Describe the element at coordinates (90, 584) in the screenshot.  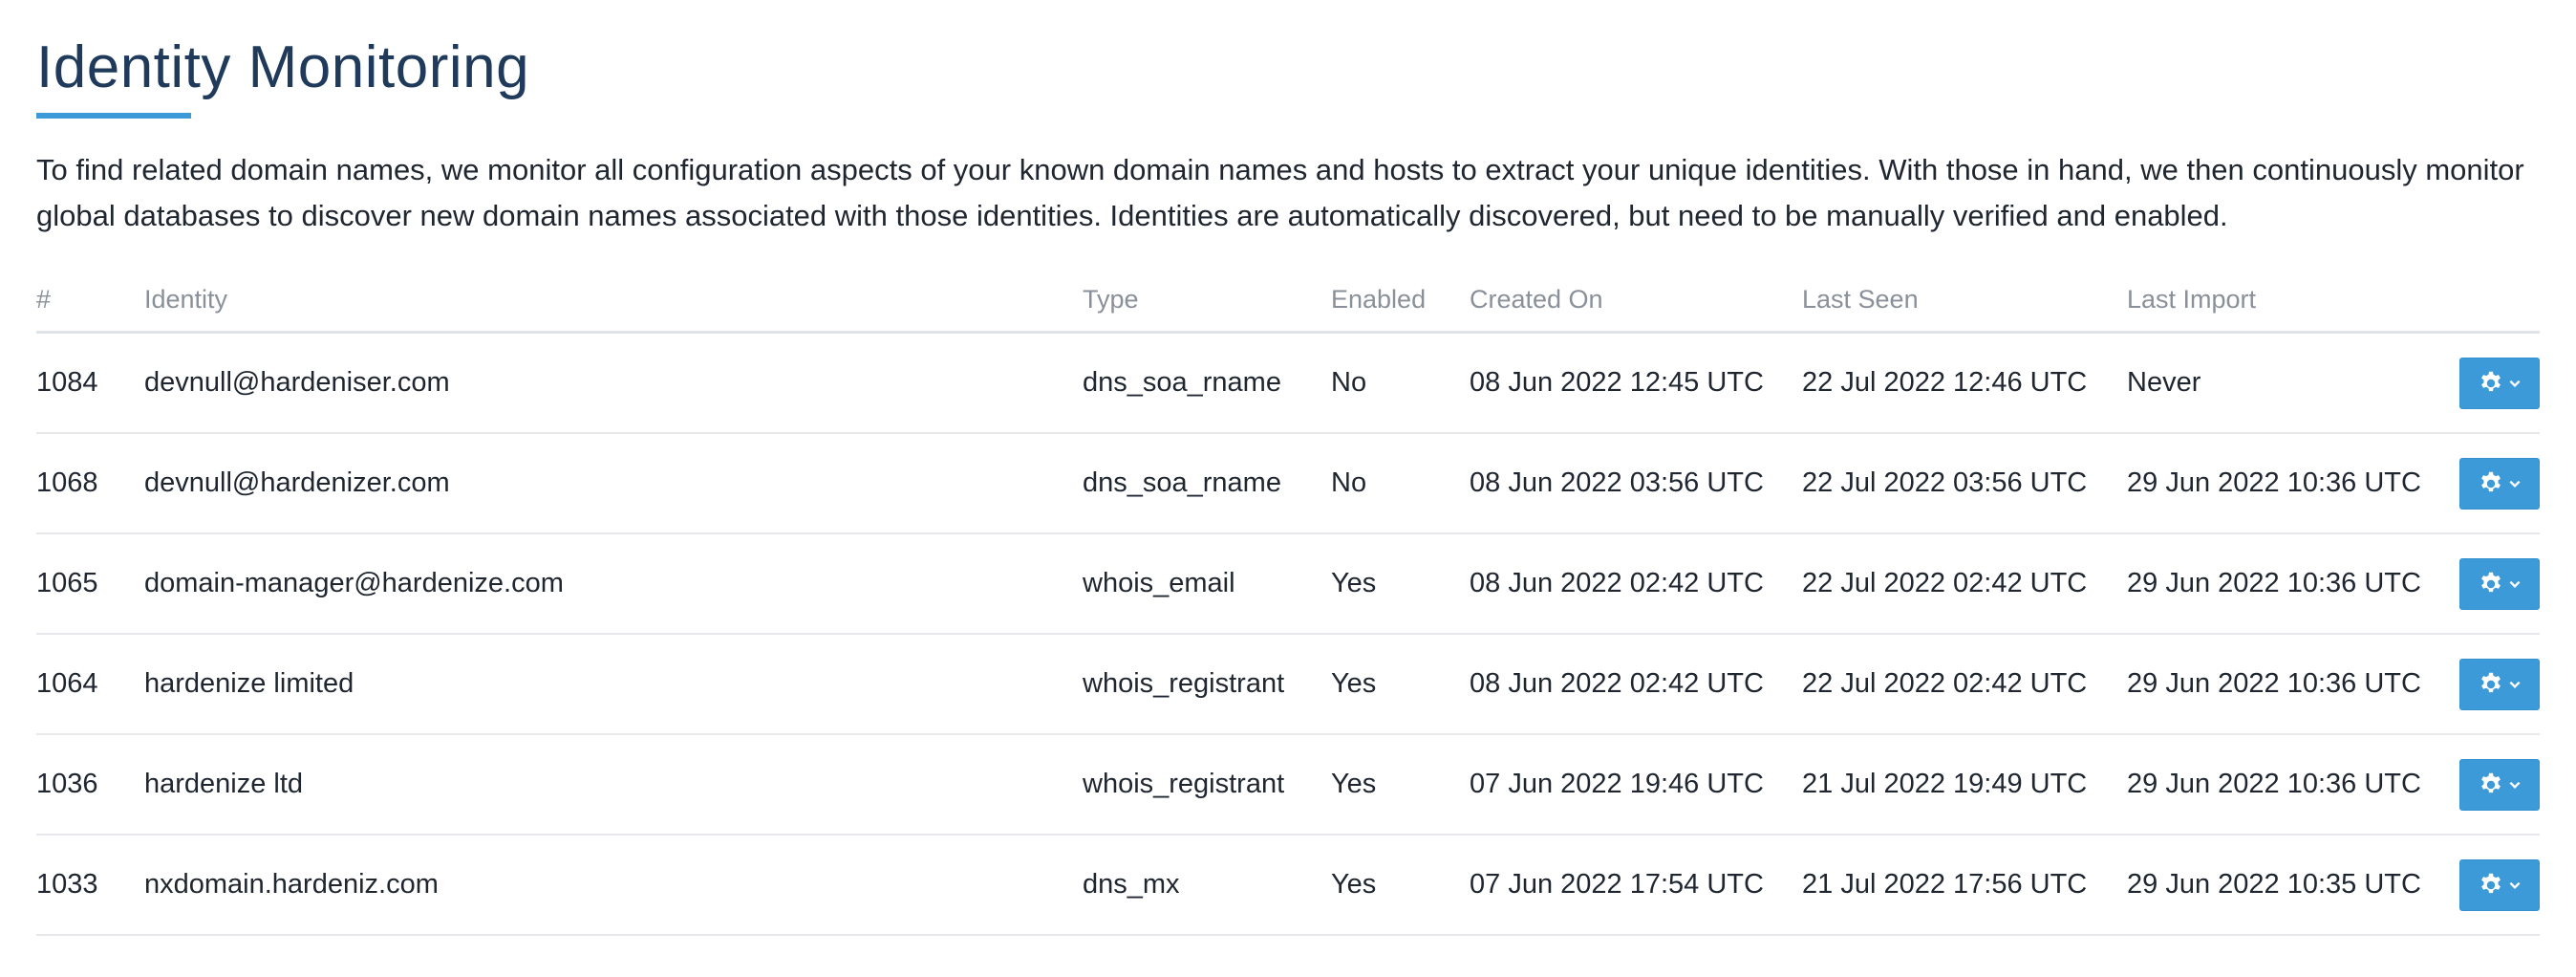
I see `cell-num: 1065` at that location.